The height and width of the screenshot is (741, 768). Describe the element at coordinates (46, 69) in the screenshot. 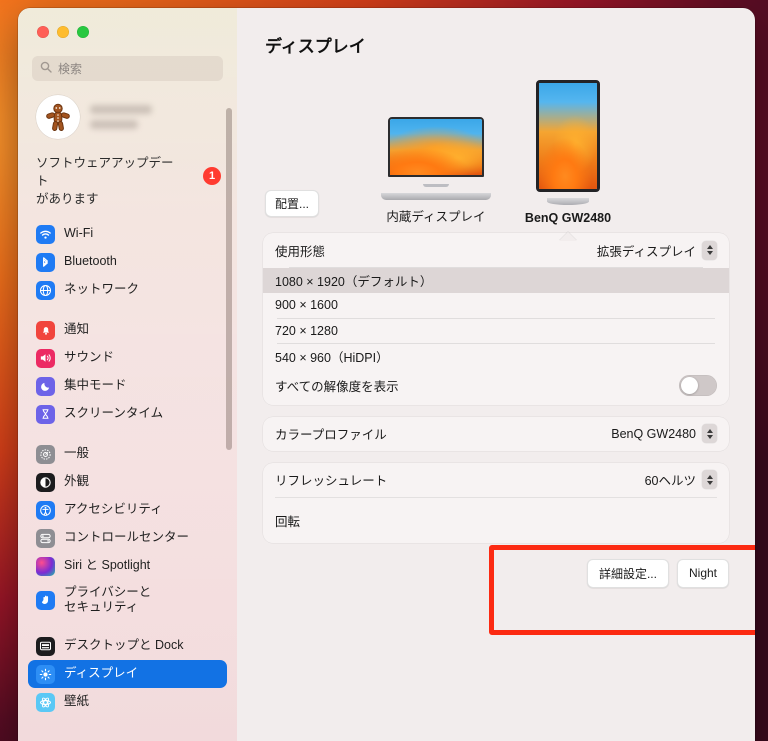

I see `search-icon` at that location.